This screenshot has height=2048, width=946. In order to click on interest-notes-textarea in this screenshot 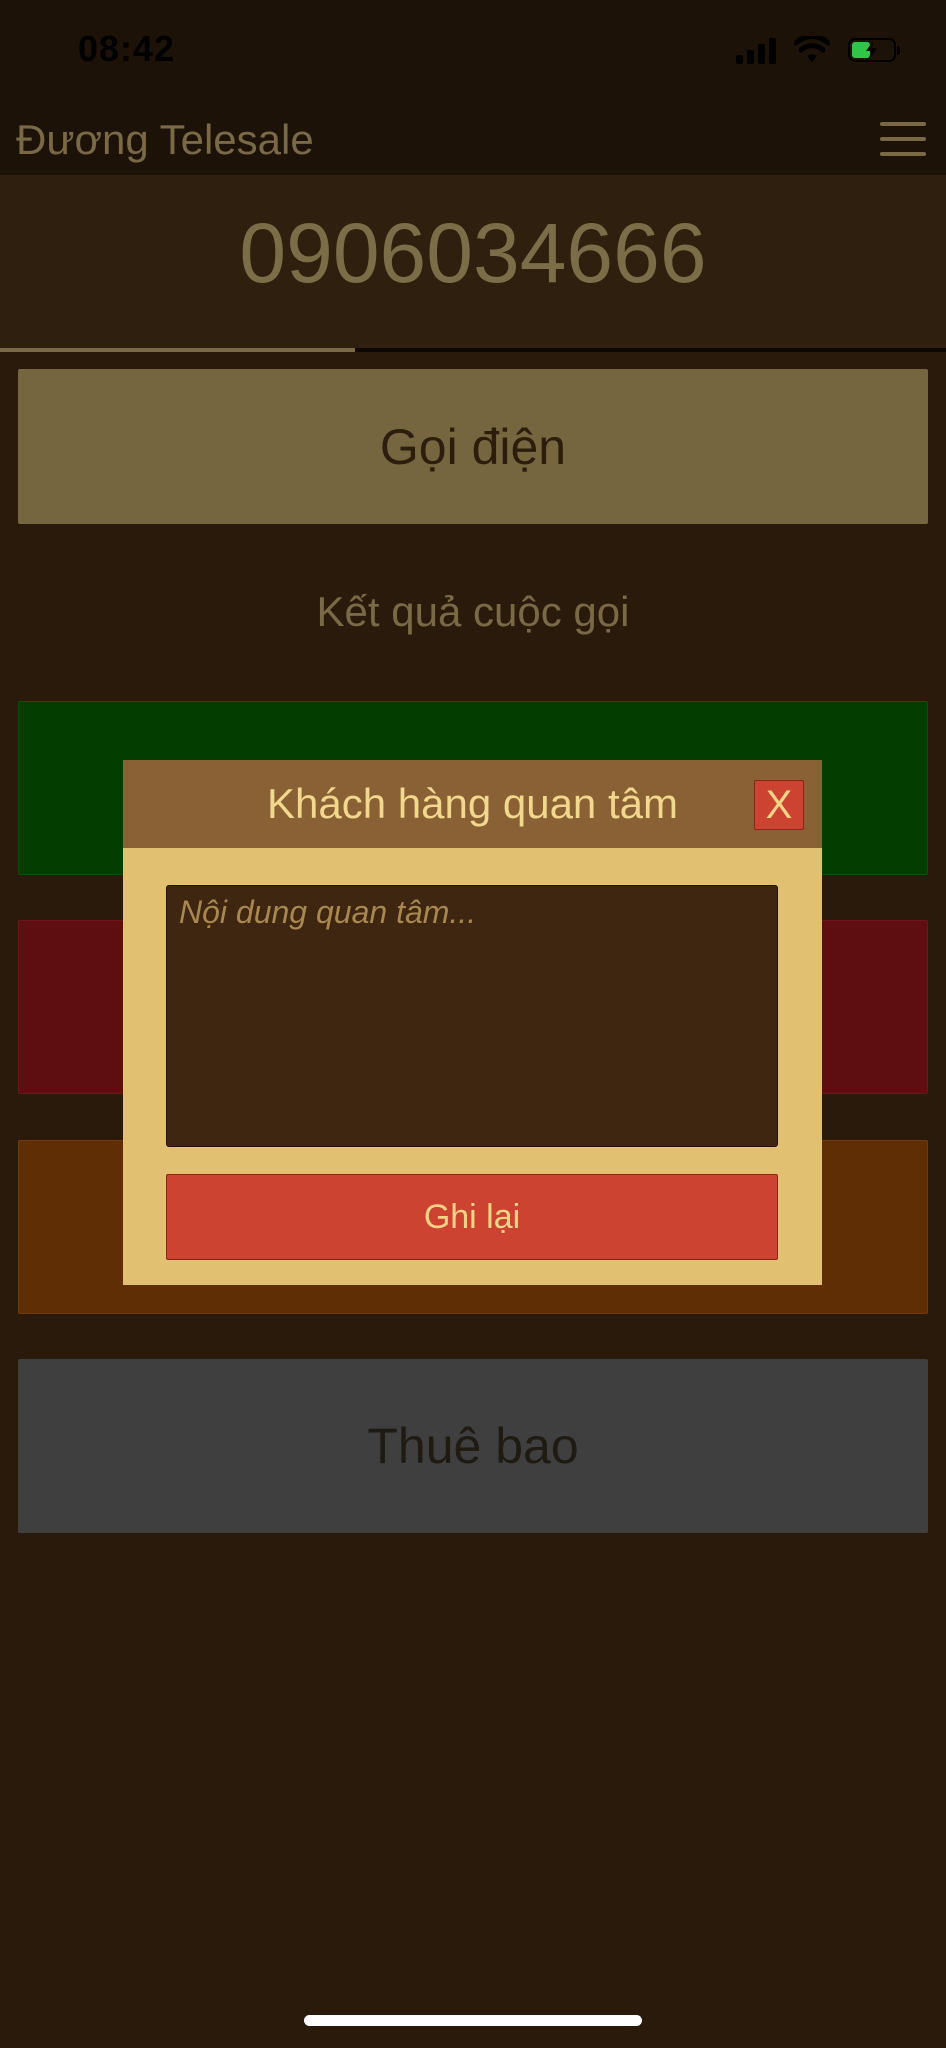, I will do `click(472, 1016)`.